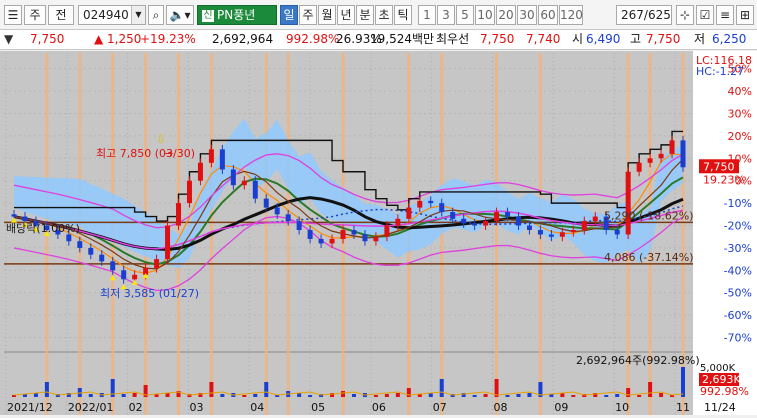 This screenshot has height=418, width=757. I want to click on axis-tick-label: 40%, so click(740, 91).